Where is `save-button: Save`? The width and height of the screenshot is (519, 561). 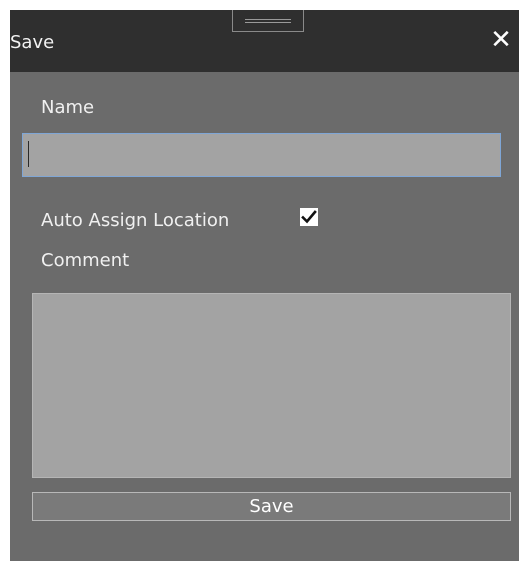
save-button: Save is located at coordinates (271, 506).